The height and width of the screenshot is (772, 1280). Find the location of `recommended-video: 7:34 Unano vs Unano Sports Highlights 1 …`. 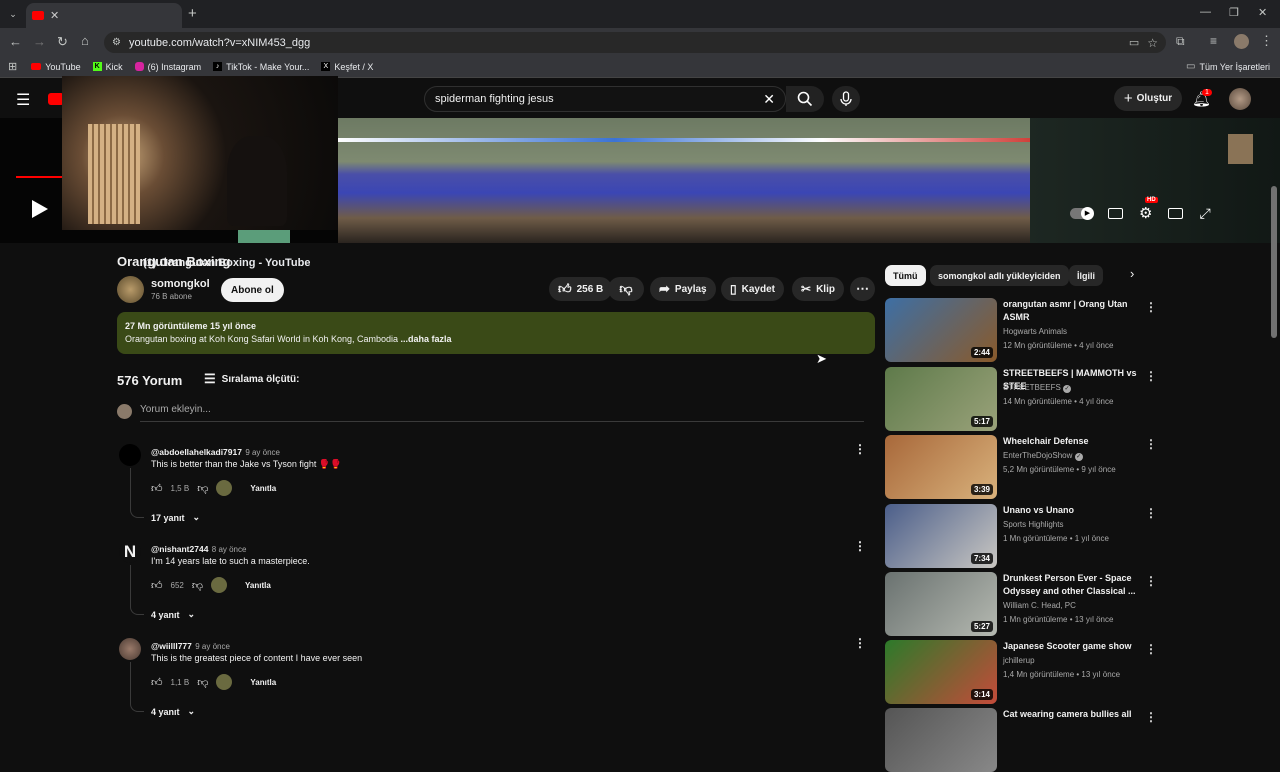

recommended-video: 7:34 Unano vs Unano Sports Highlights 1 … is located at coordinates (1025, 536).